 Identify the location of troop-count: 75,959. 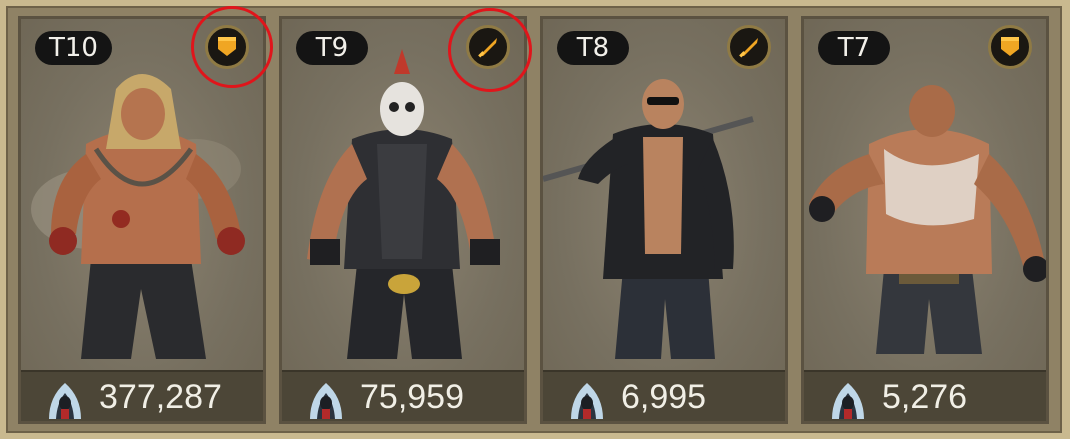
(412, 396).